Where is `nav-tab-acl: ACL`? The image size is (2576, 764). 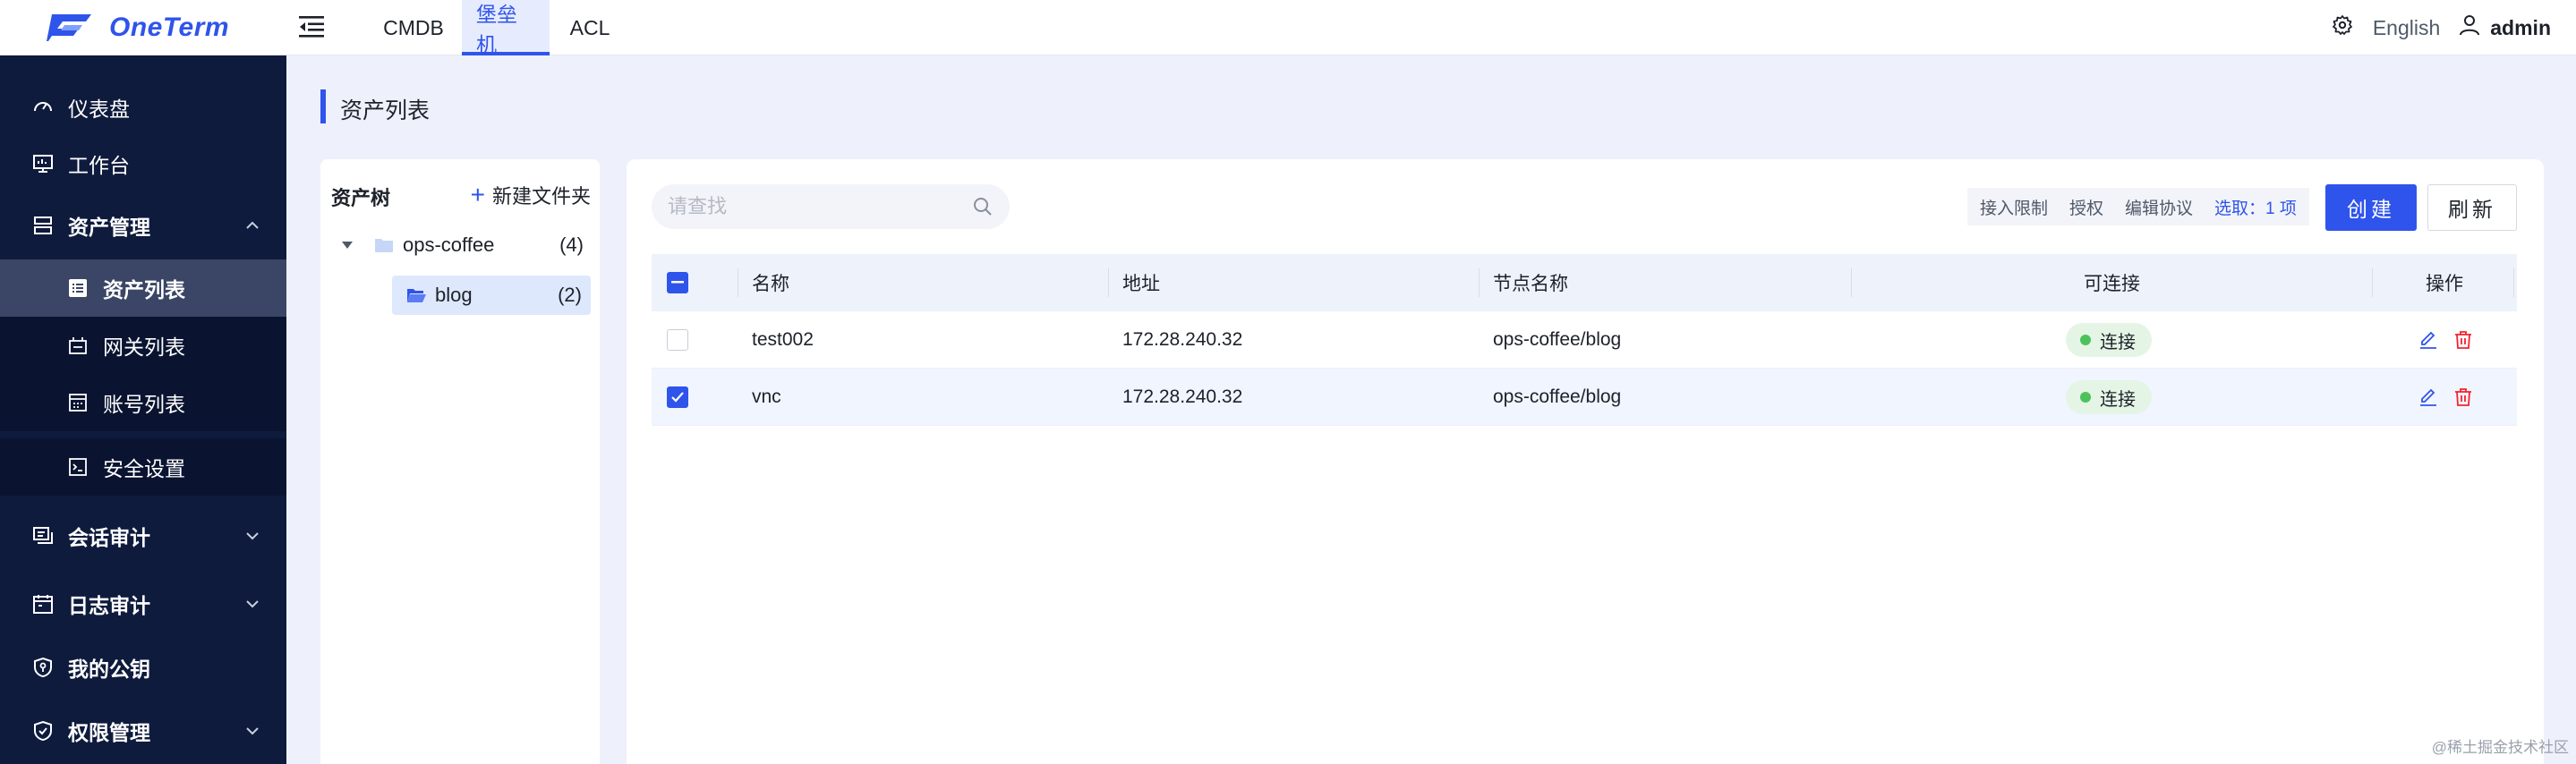 nav-tab-acl: ACL is located at coordinates (590, 27).